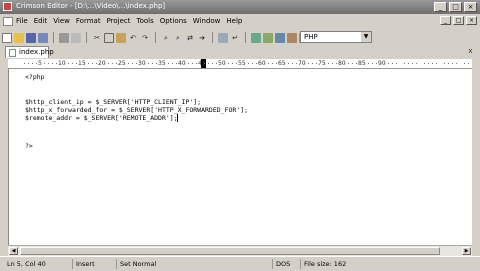  I want to click on undo-icon: ↶, so click(133, 38).